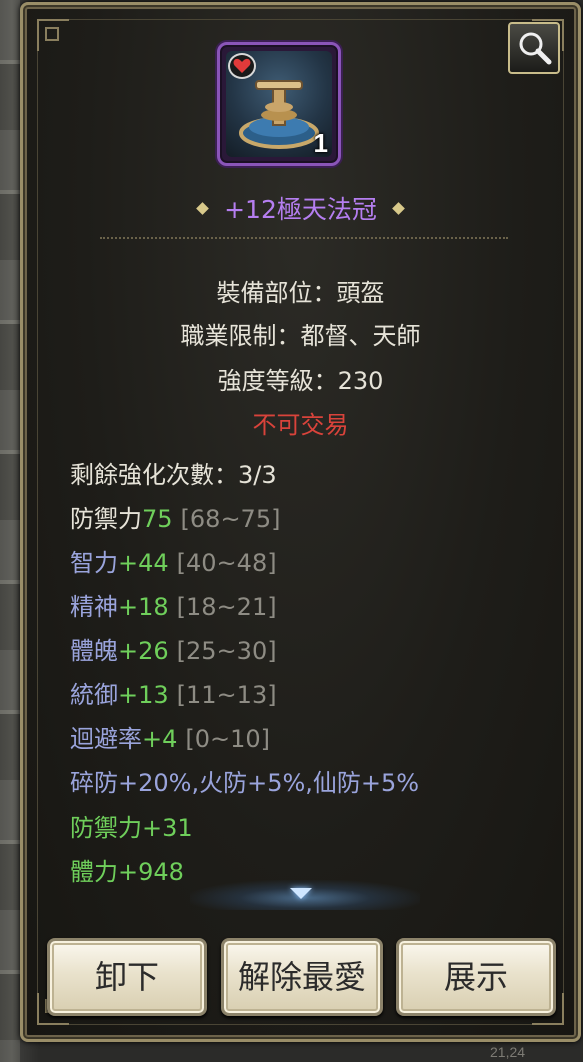 Image resolution: width=583 pixels, height=1062 pixels. I want to click on scroll-down-icon, so click(301, 893).